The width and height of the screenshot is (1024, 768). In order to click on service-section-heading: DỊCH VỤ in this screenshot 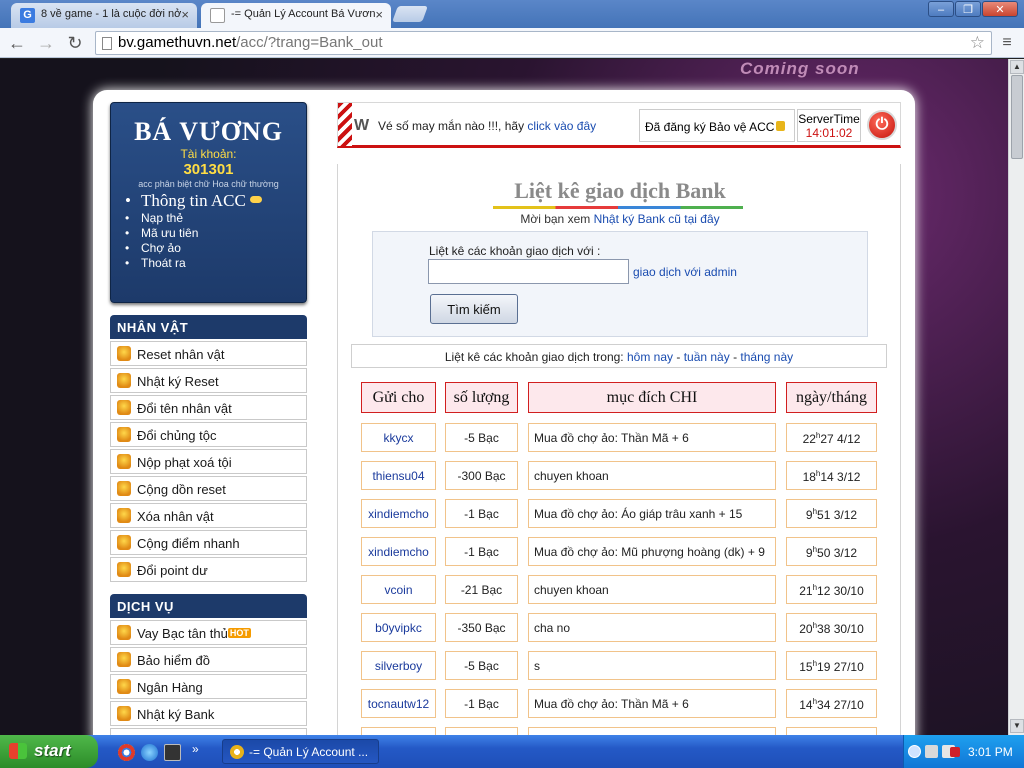, I will do `click(208, 606)`.